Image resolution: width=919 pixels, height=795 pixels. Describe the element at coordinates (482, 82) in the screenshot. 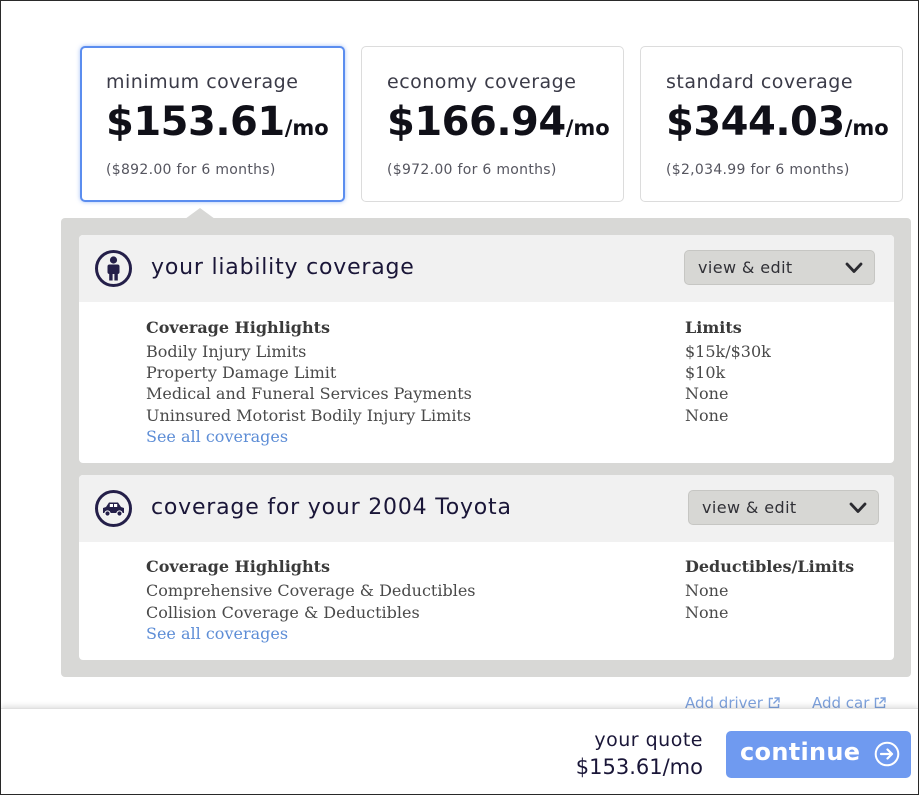

I see `plan-name: economy coverage` at that location.